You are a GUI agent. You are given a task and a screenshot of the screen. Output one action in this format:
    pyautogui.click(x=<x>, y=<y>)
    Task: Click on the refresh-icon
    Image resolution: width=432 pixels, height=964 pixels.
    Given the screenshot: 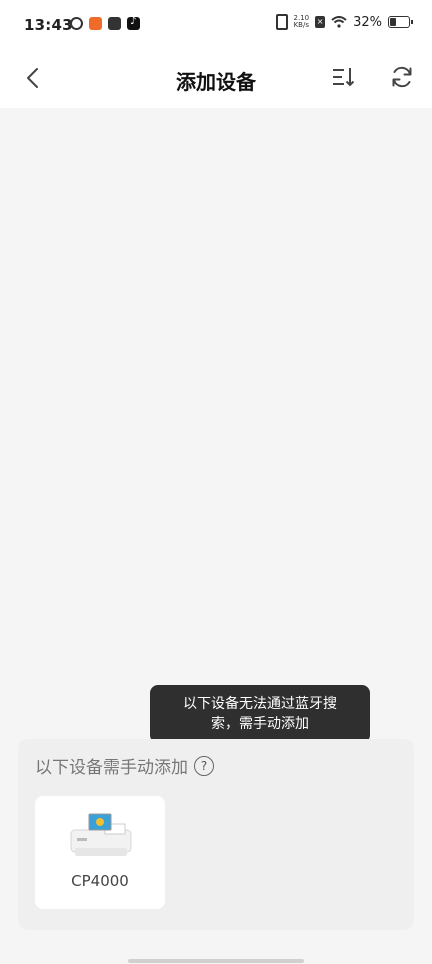 What is the action you would take?
    pyautogui.click(x=402, y=77)
    